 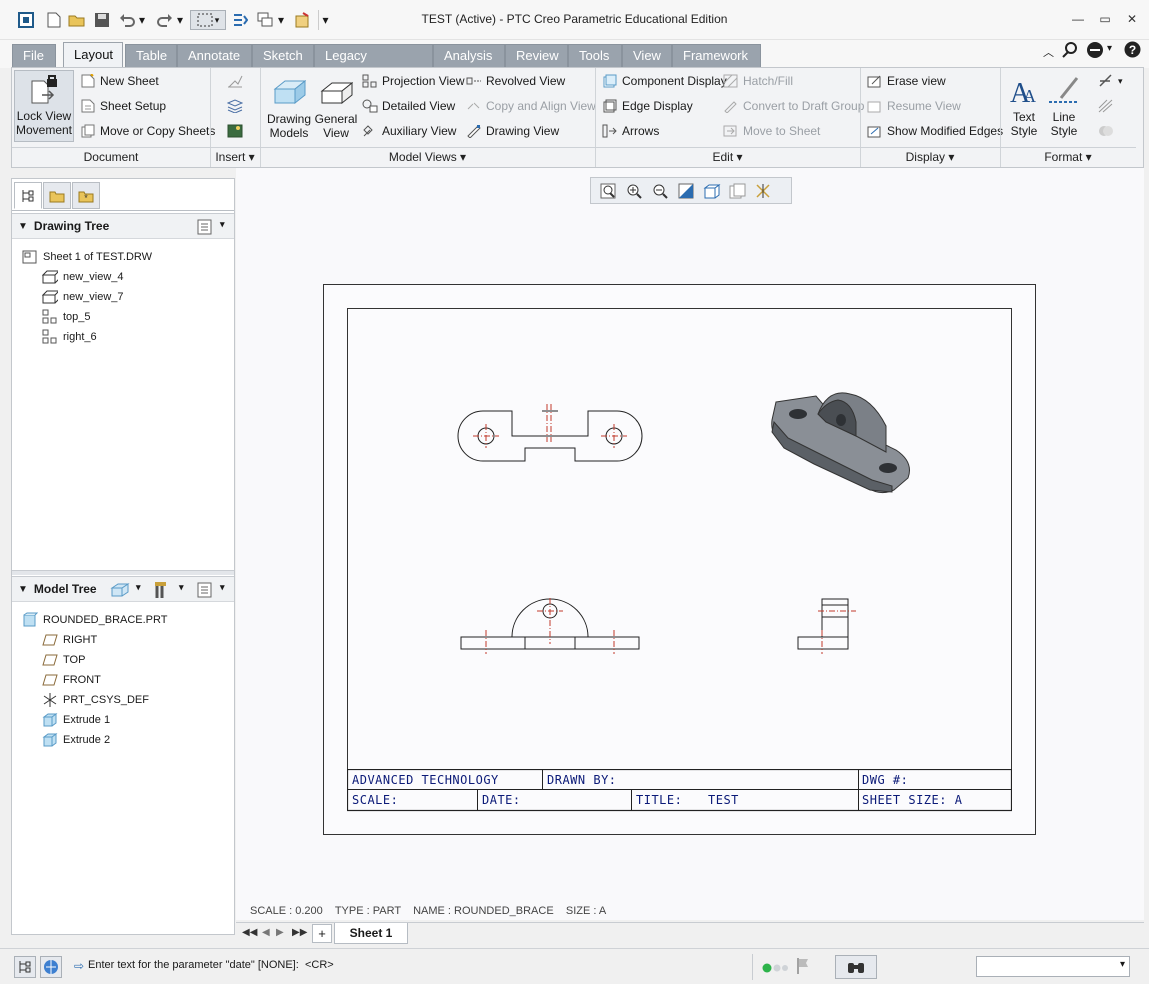 I want to click on tree-item-datum-plane: RIGHT, so click(x=69, y=640).